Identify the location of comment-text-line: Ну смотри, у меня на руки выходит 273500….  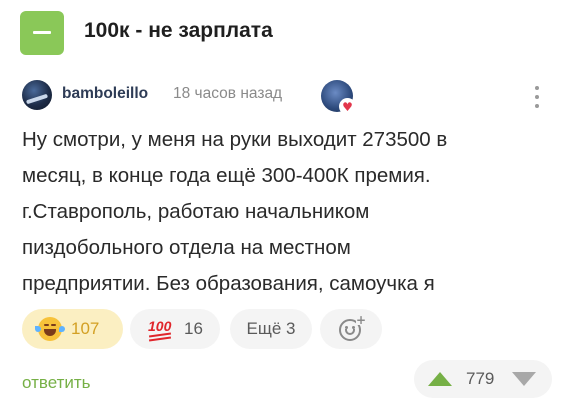
(235, 139).